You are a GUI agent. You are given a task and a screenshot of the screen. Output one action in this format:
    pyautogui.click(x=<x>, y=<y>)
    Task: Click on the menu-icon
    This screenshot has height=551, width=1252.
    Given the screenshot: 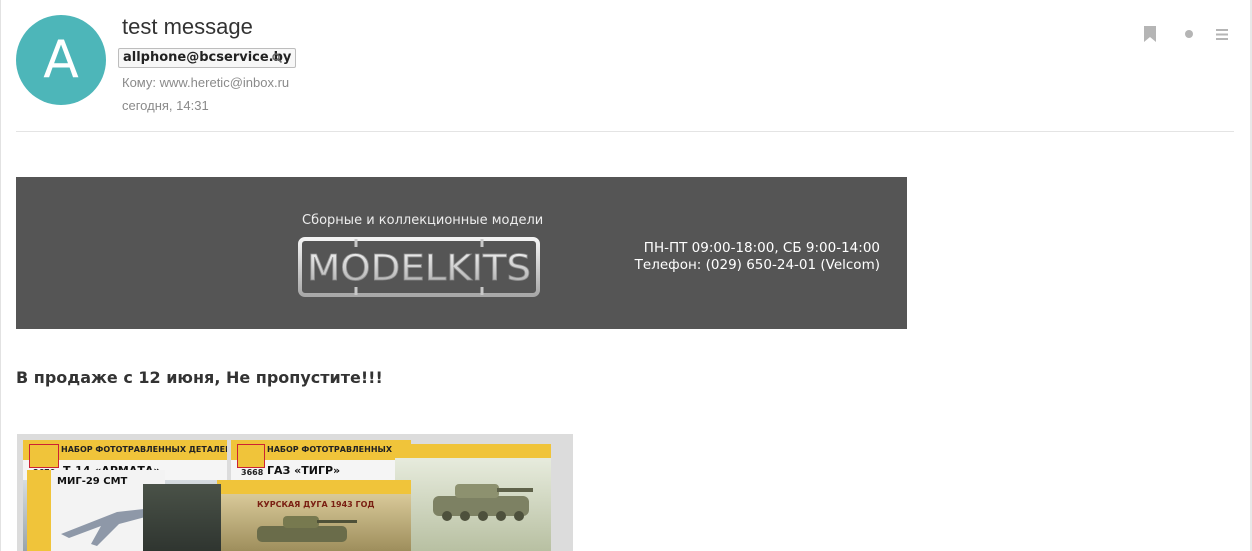 What is the action you would take?
    pyautogui.click(x=1222, y=34)
    